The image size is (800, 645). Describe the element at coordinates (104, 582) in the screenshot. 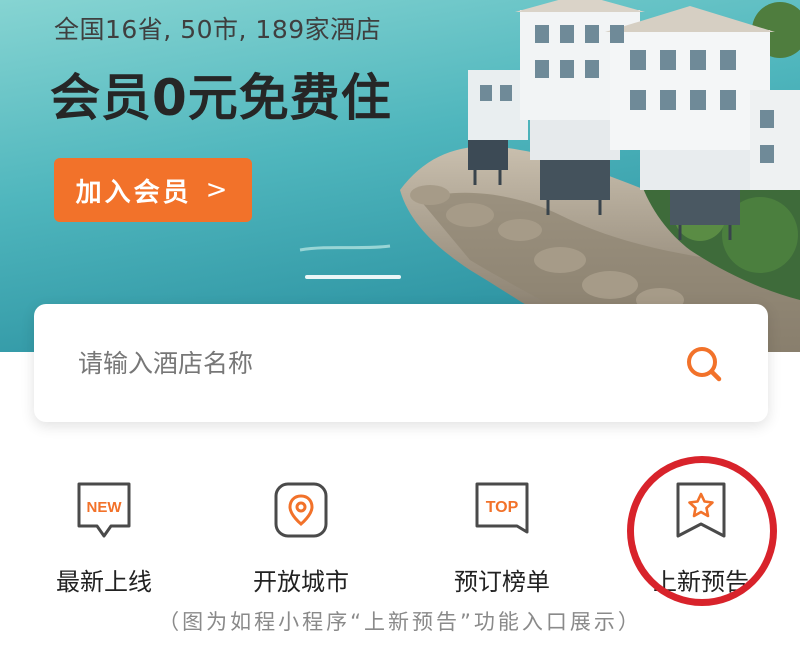

I see `entry-label: 最新上线` at that location.